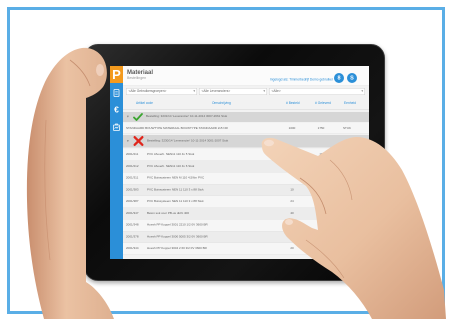  What do you see at coordinates (321, 154) in the screenshot?
I see `row-delivered: 10` at bounding box center [321, 154].